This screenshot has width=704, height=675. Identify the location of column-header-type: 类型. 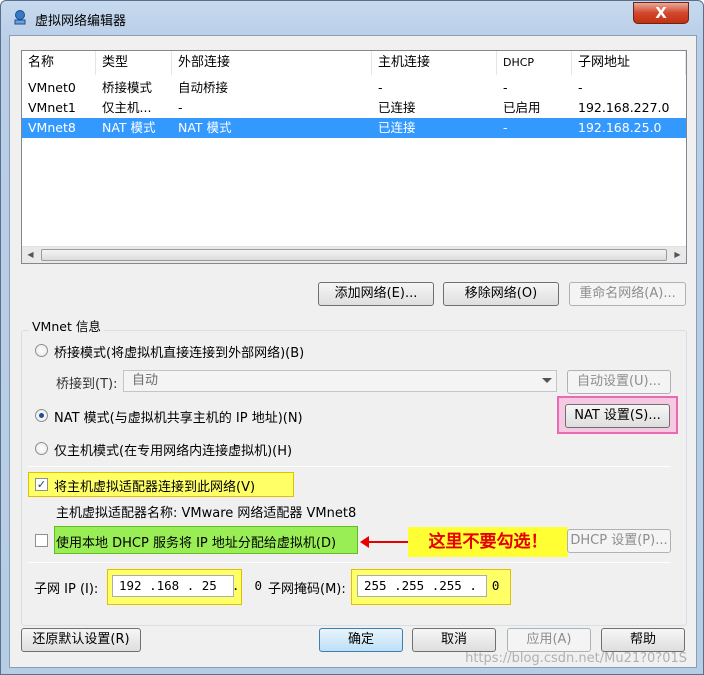
(134, 63).